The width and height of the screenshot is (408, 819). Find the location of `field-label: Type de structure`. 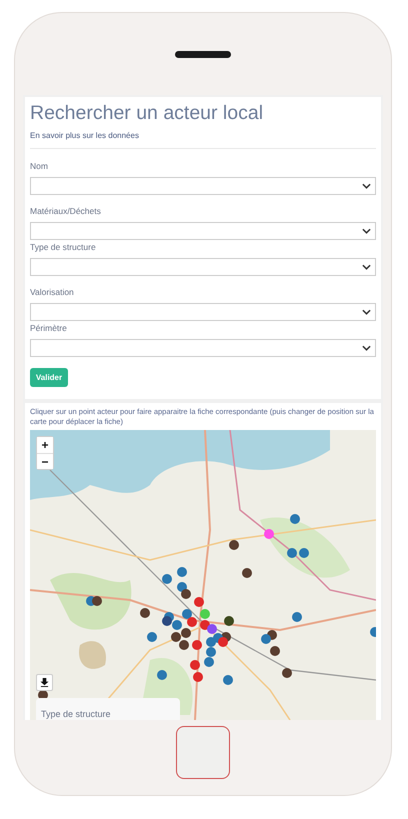

field-label: Type de structure is located at coordinates (63, 247).